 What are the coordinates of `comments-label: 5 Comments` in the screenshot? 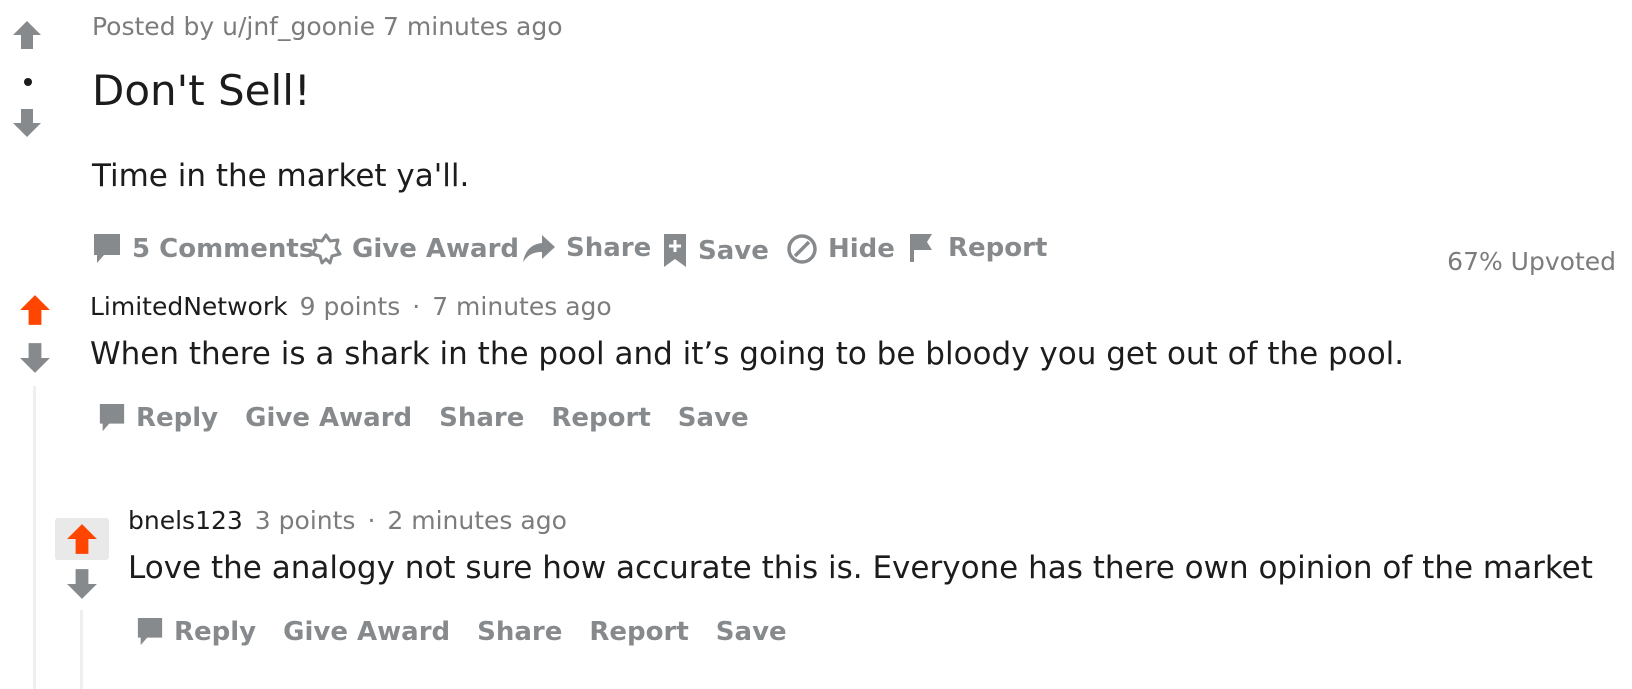 It's located at (223, 249).